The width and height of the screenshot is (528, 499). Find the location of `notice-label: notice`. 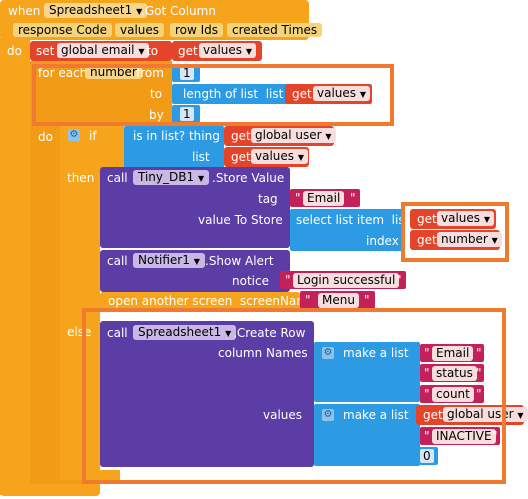

notice-label: notice is located at coordinates (250, 281).